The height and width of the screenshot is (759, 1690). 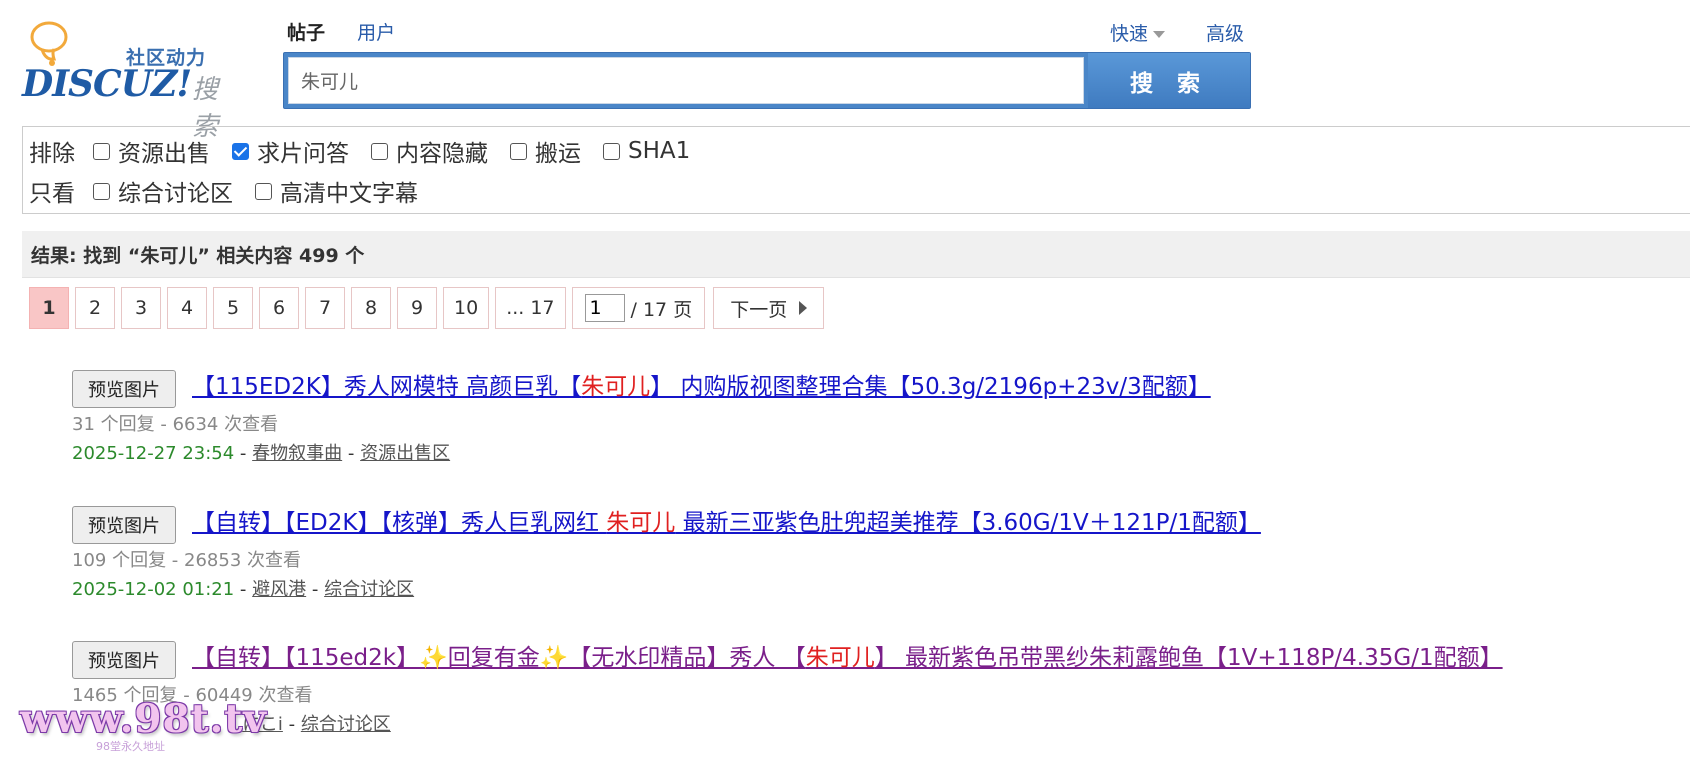 What do you see at coordinates (303, 154) in the screenshot?
I see `option-label: 求片问答` at bounding box center [303, 154].